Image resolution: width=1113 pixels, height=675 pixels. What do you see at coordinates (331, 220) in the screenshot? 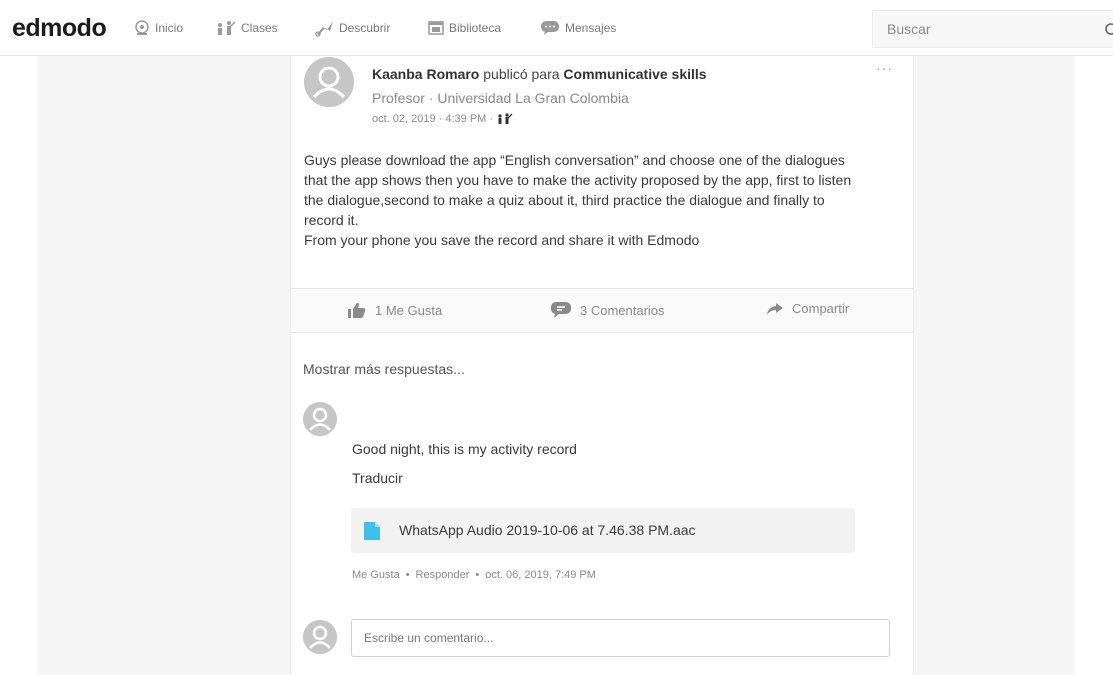
I see `post-body-line: record it.` at bounding box center [331, 220].